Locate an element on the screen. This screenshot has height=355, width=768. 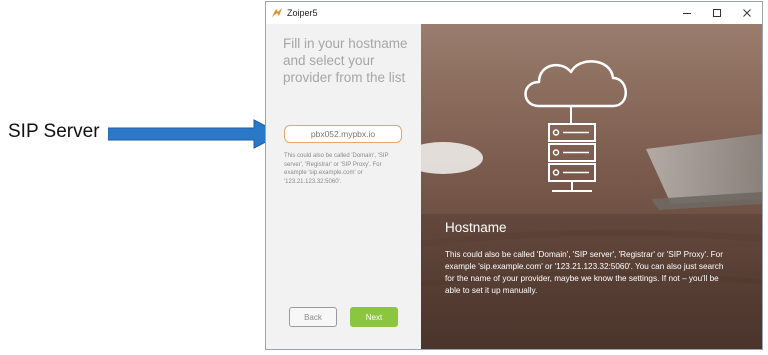
close-icon is located at coordinates (747, 13).